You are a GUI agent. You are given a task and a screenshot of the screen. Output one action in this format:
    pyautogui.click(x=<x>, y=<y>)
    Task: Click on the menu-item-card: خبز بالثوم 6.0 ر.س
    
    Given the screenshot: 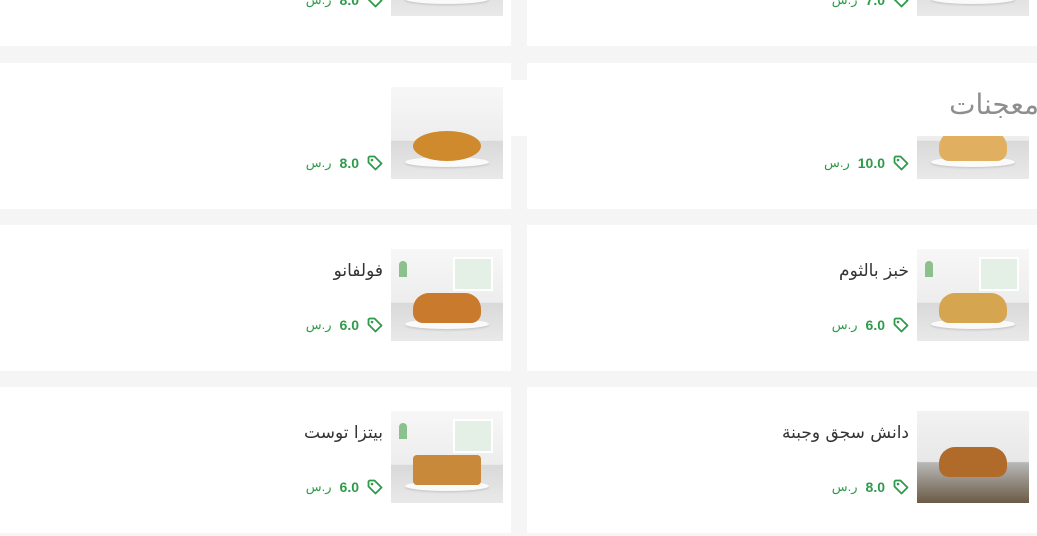 What is the action you would take?
    pyautogui.click(x=782, y=298)
    